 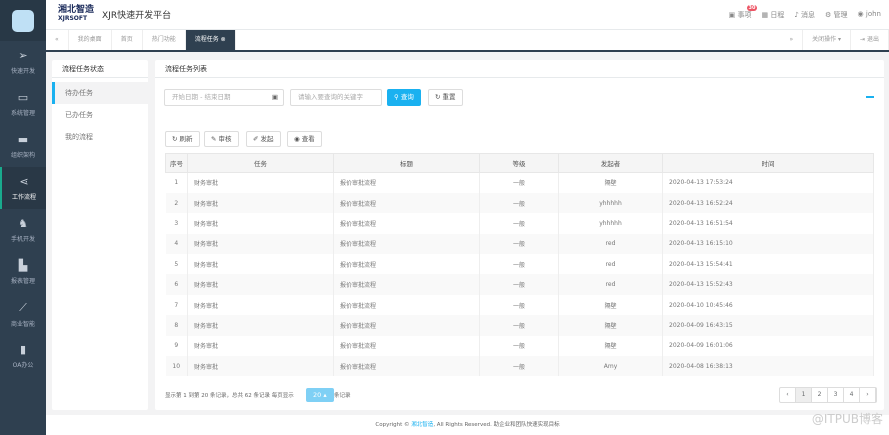 What do you see at coordinates (176, 346) in the screenshot?
I see `cell: 9` at bounding box center [176, 346].